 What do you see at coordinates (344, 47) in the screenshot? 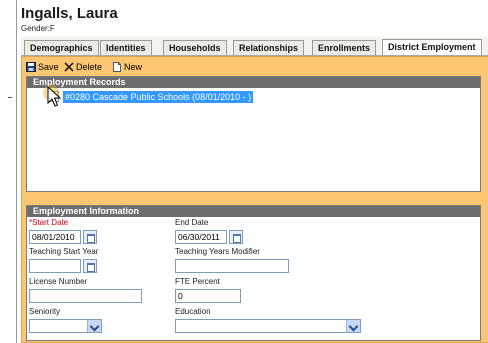
I see `tab-enrollments: Enrollments` at bounding box center [344, 47].